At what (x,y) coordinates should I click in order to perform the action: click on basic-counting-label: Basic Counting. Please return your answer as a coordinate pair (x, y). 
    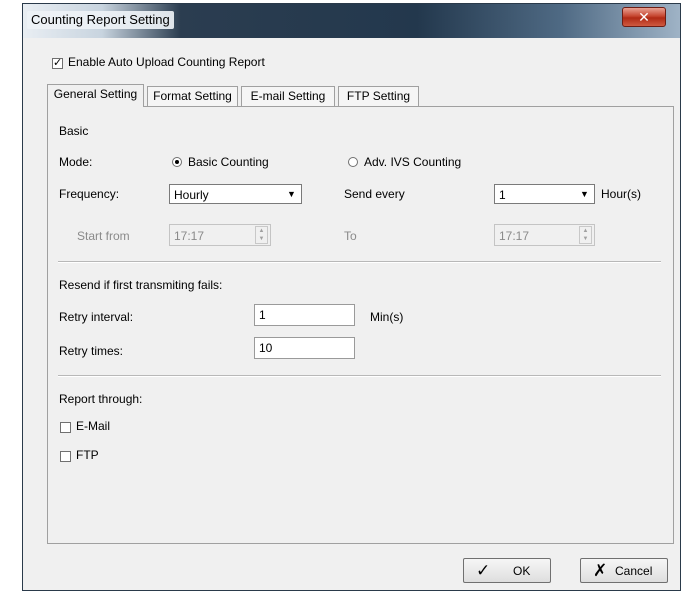
    Looking at the image, I should click on (228, 162).